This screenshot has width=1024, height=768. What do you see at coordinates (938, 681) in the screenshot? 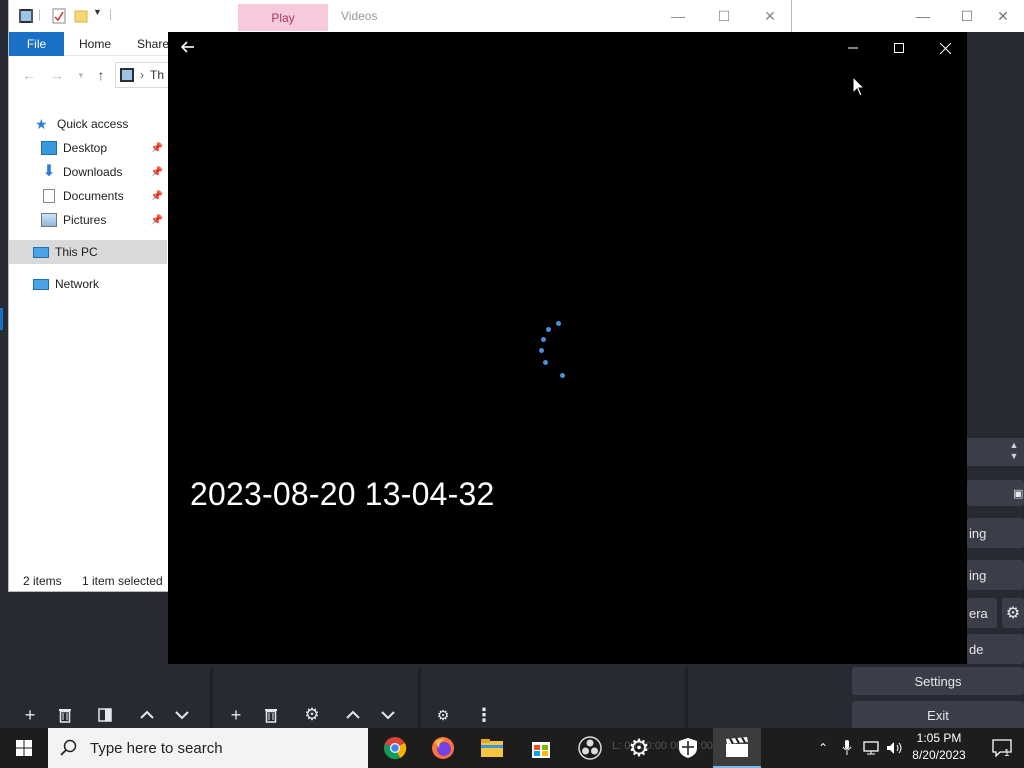
I see `settings-button: Settings` at bounding box center [938, 681].